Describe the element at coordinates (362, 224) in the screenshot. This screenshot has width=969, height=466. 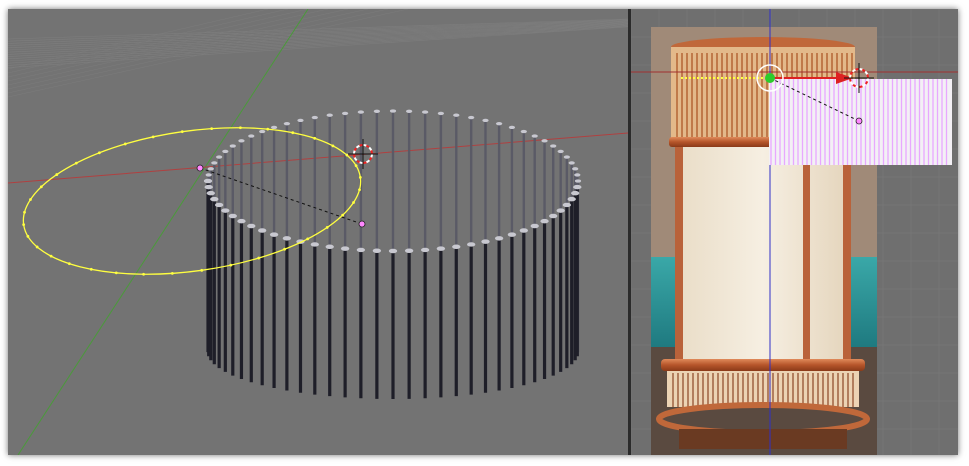
I see `origin-vertex-b` at that location.